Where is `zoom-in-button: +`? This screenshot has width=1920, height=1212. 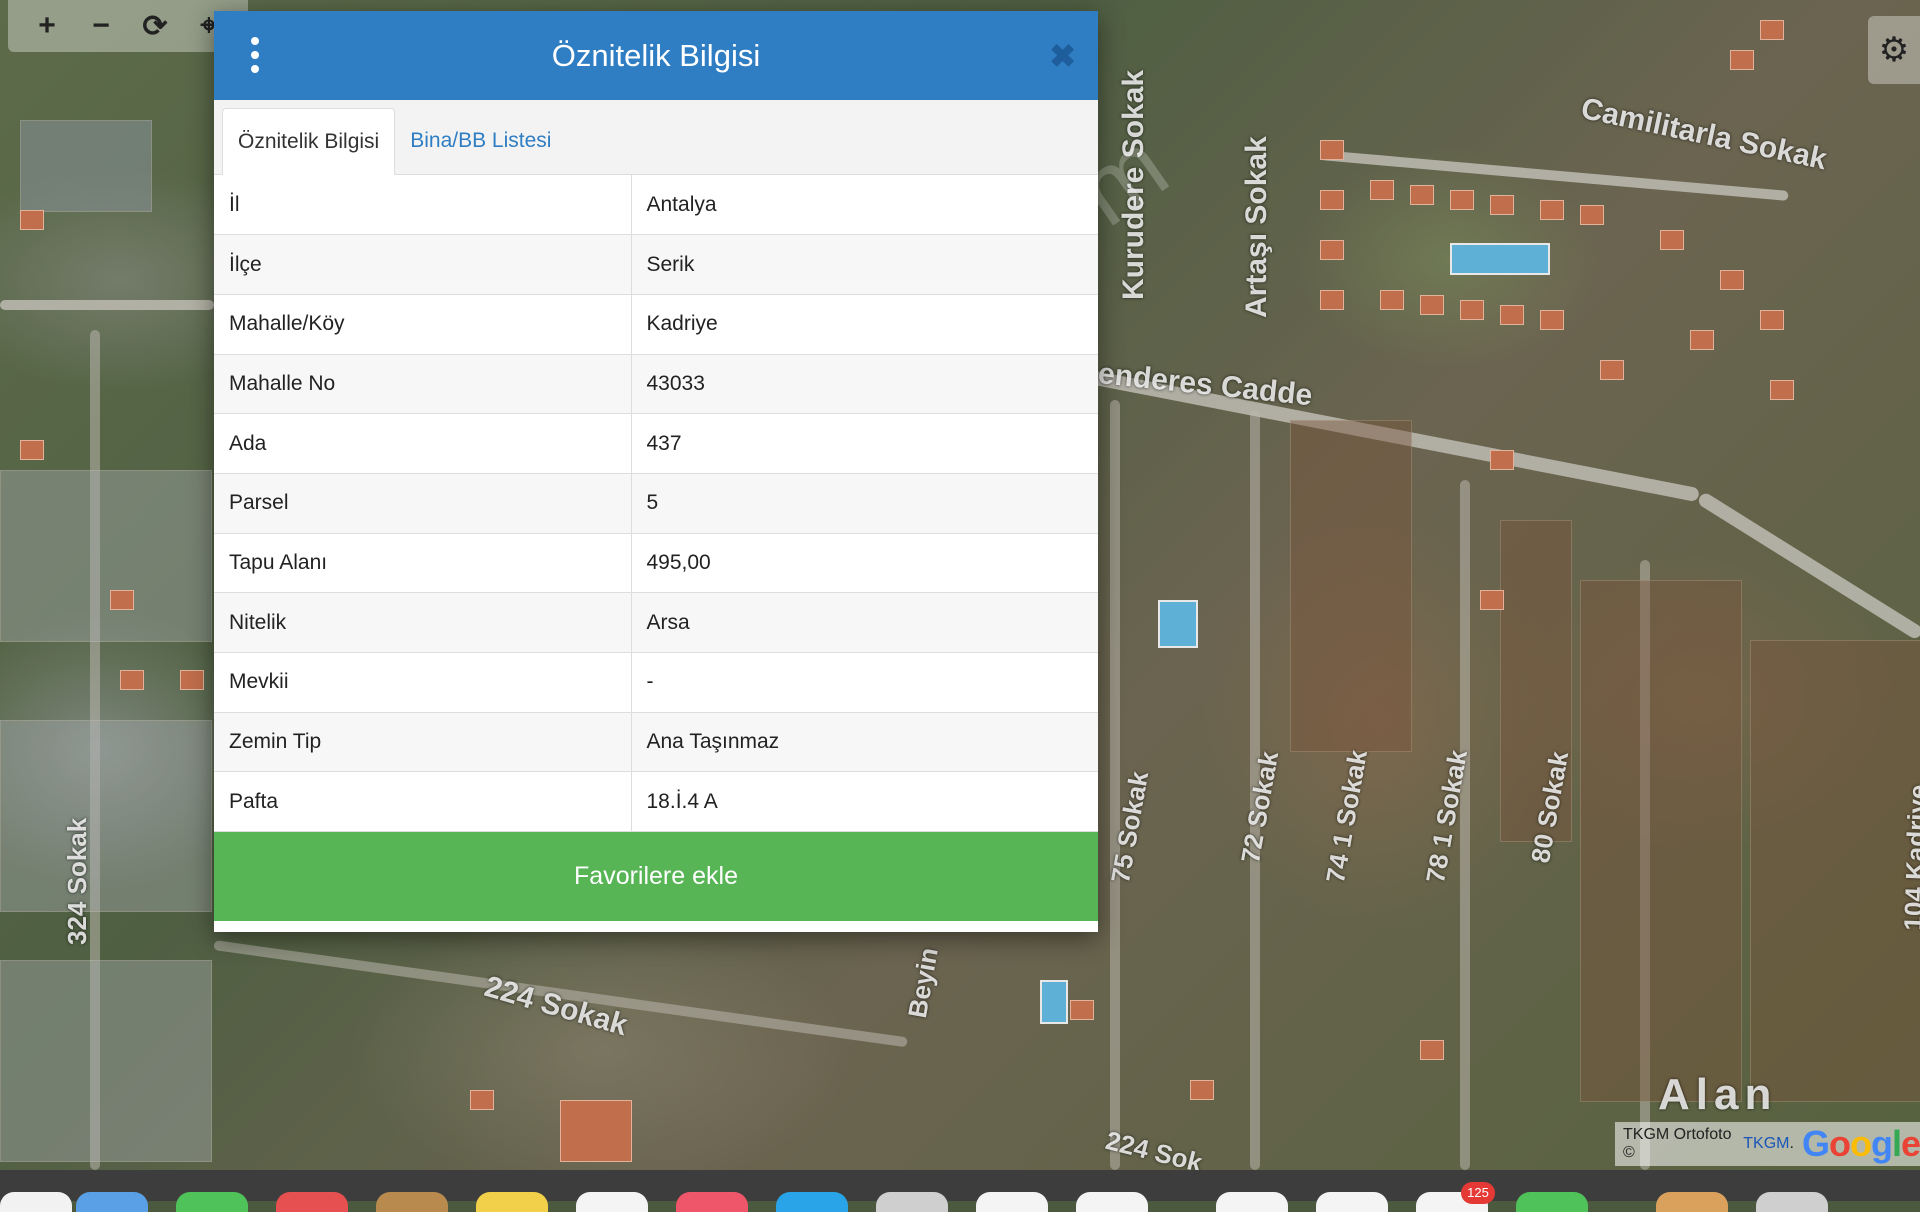 zoom-in-button: + is located at coordinates (47, 26).